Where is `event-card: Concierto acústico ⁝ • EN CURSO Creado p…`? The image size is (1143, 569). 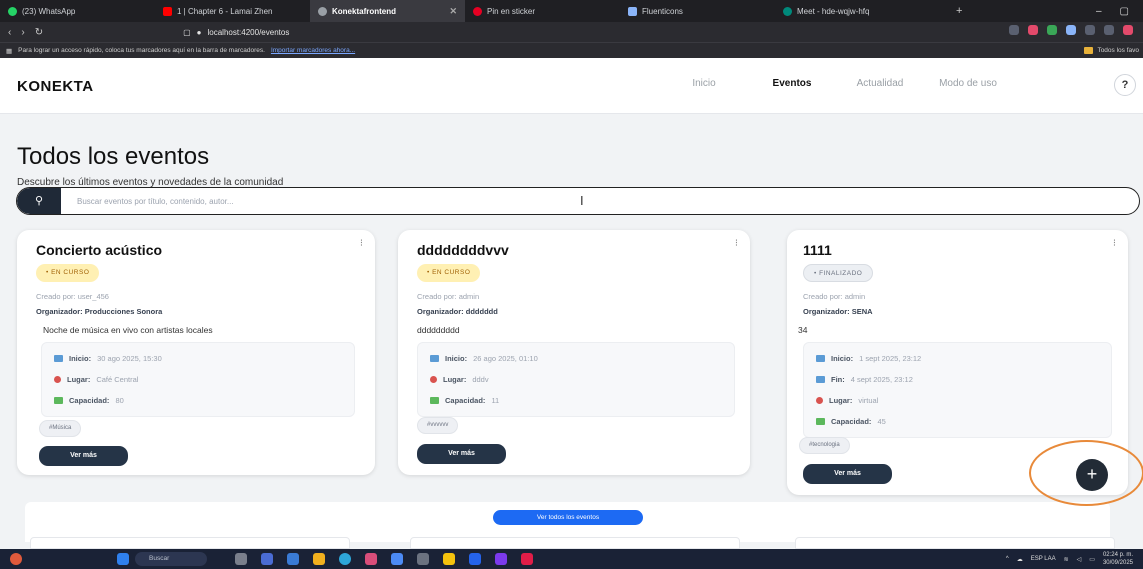 event-card: Concierto acústico ⁝ • EN CURSO Creado p… is located at coordinates (196, 352).